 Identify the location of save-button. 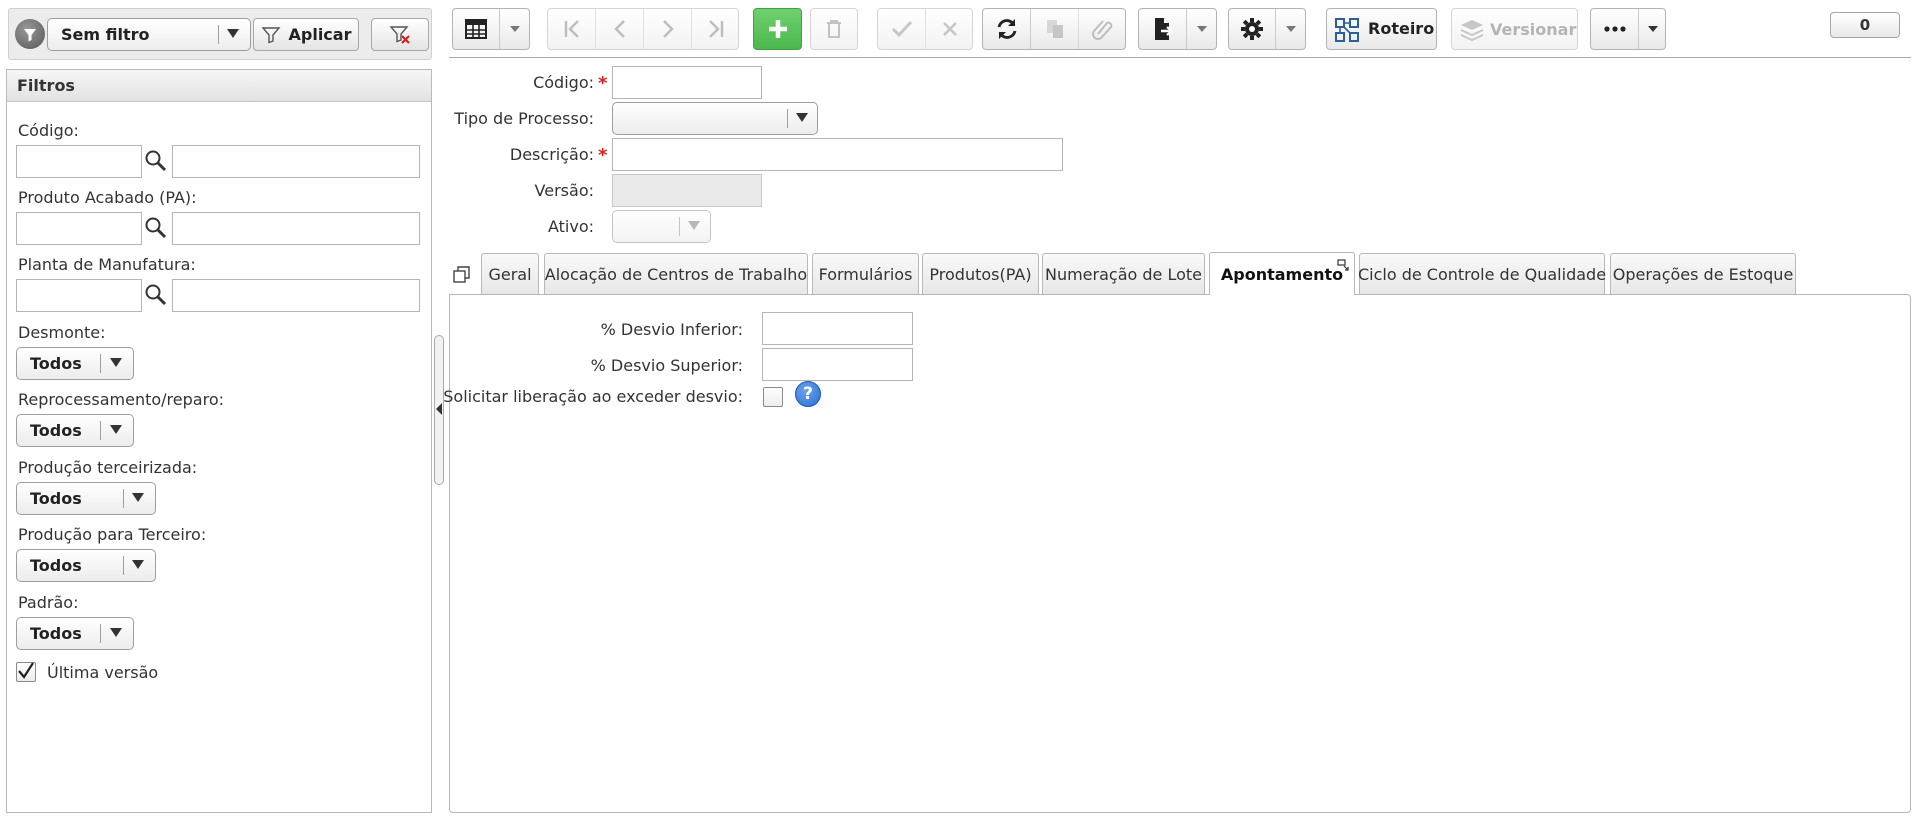
(902, 29).